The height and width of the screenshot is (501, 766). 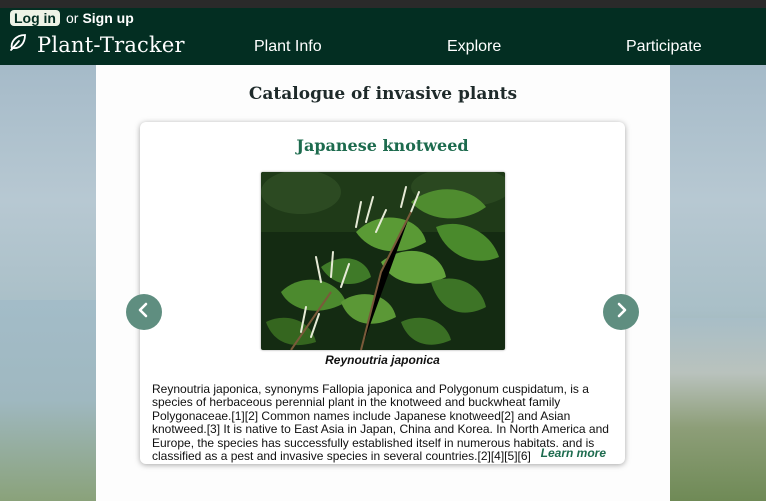 I want to click on nav-plant-info: Plant Info, so click(x=288, y=47).